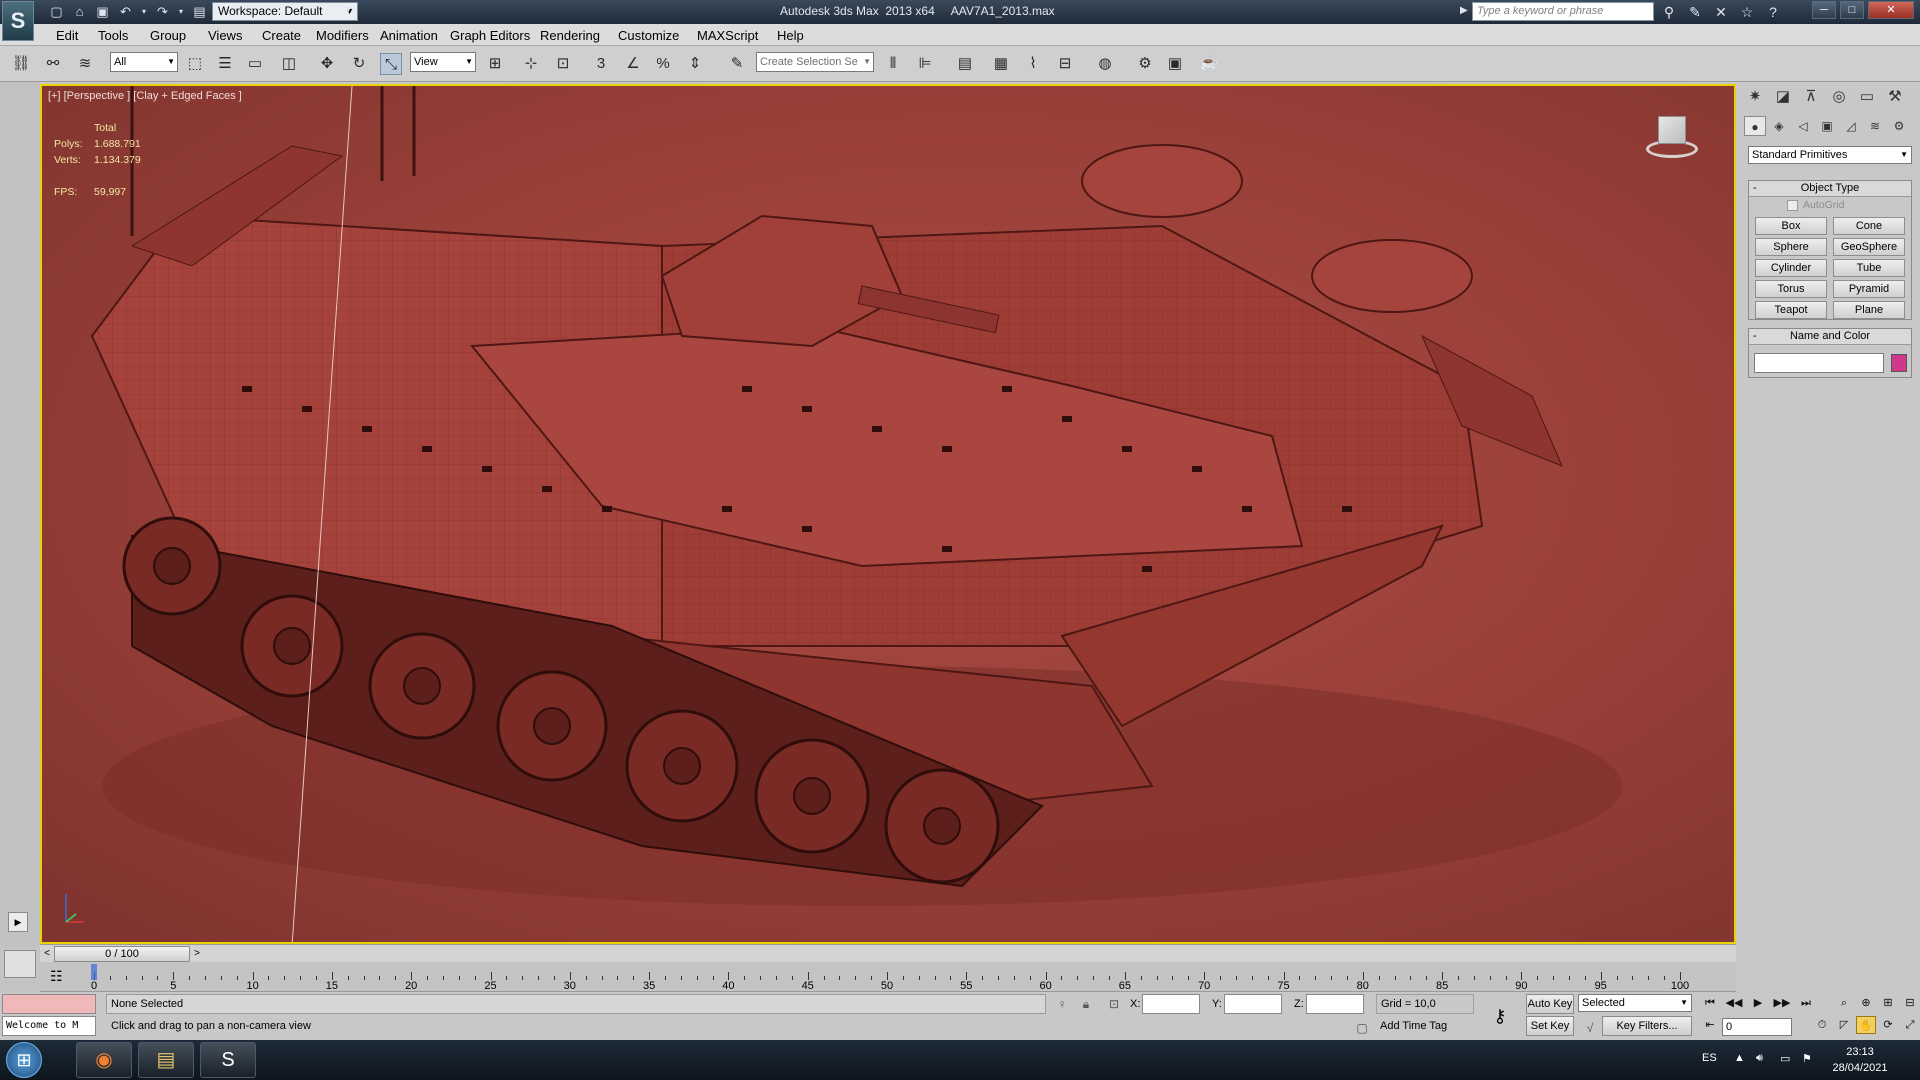 This screenshot has width=1920, height=1080. I want to click on undo-icon: ↶, so click(125, 11).